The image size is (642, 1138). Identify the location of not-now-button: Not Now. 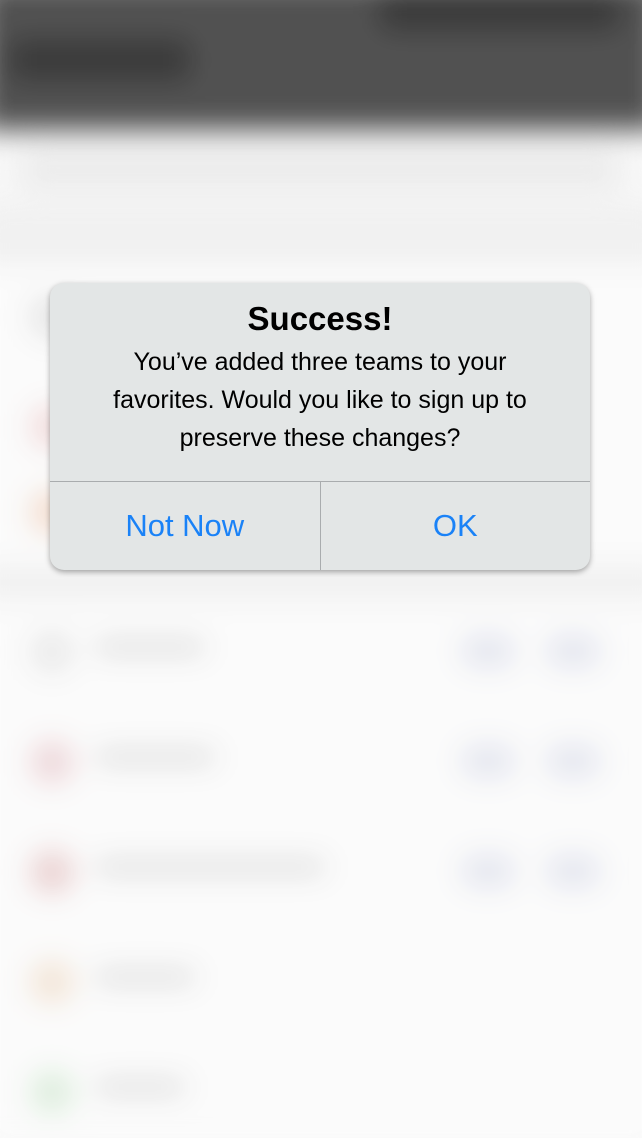
(185, 526).